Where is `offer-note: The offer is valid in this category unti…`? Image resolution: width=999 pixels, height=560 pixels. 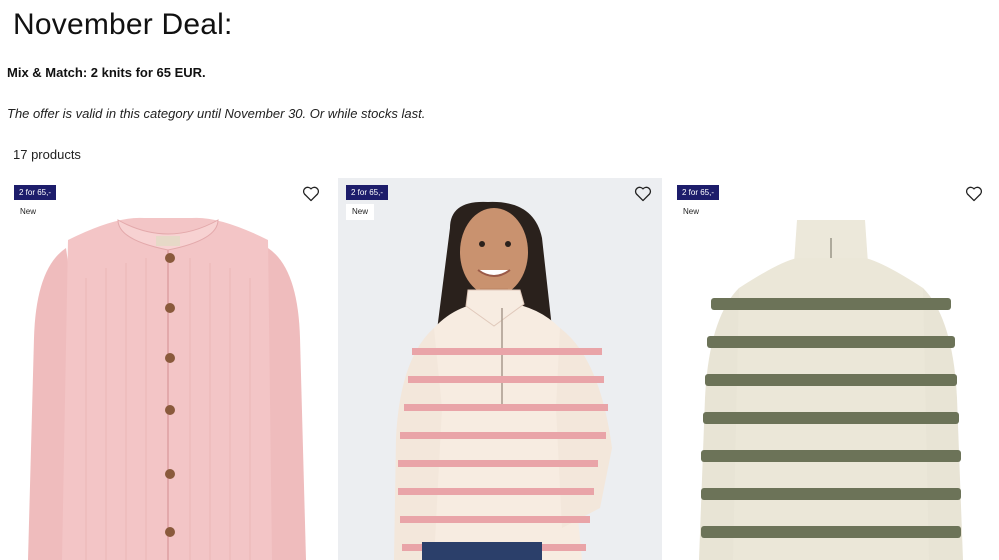
offer-note: The offer is valid in this category unti… is located at coordinates (216, 113).